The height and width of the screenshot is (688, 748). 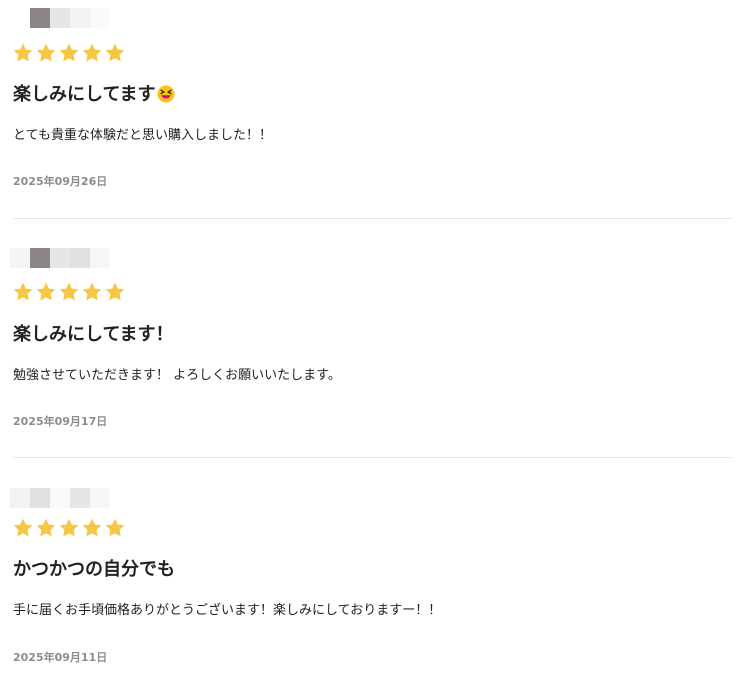 I want to click on review-body: 勉強させていただきます！ よろしくお願いいたします。, so click(x=177, y=375).